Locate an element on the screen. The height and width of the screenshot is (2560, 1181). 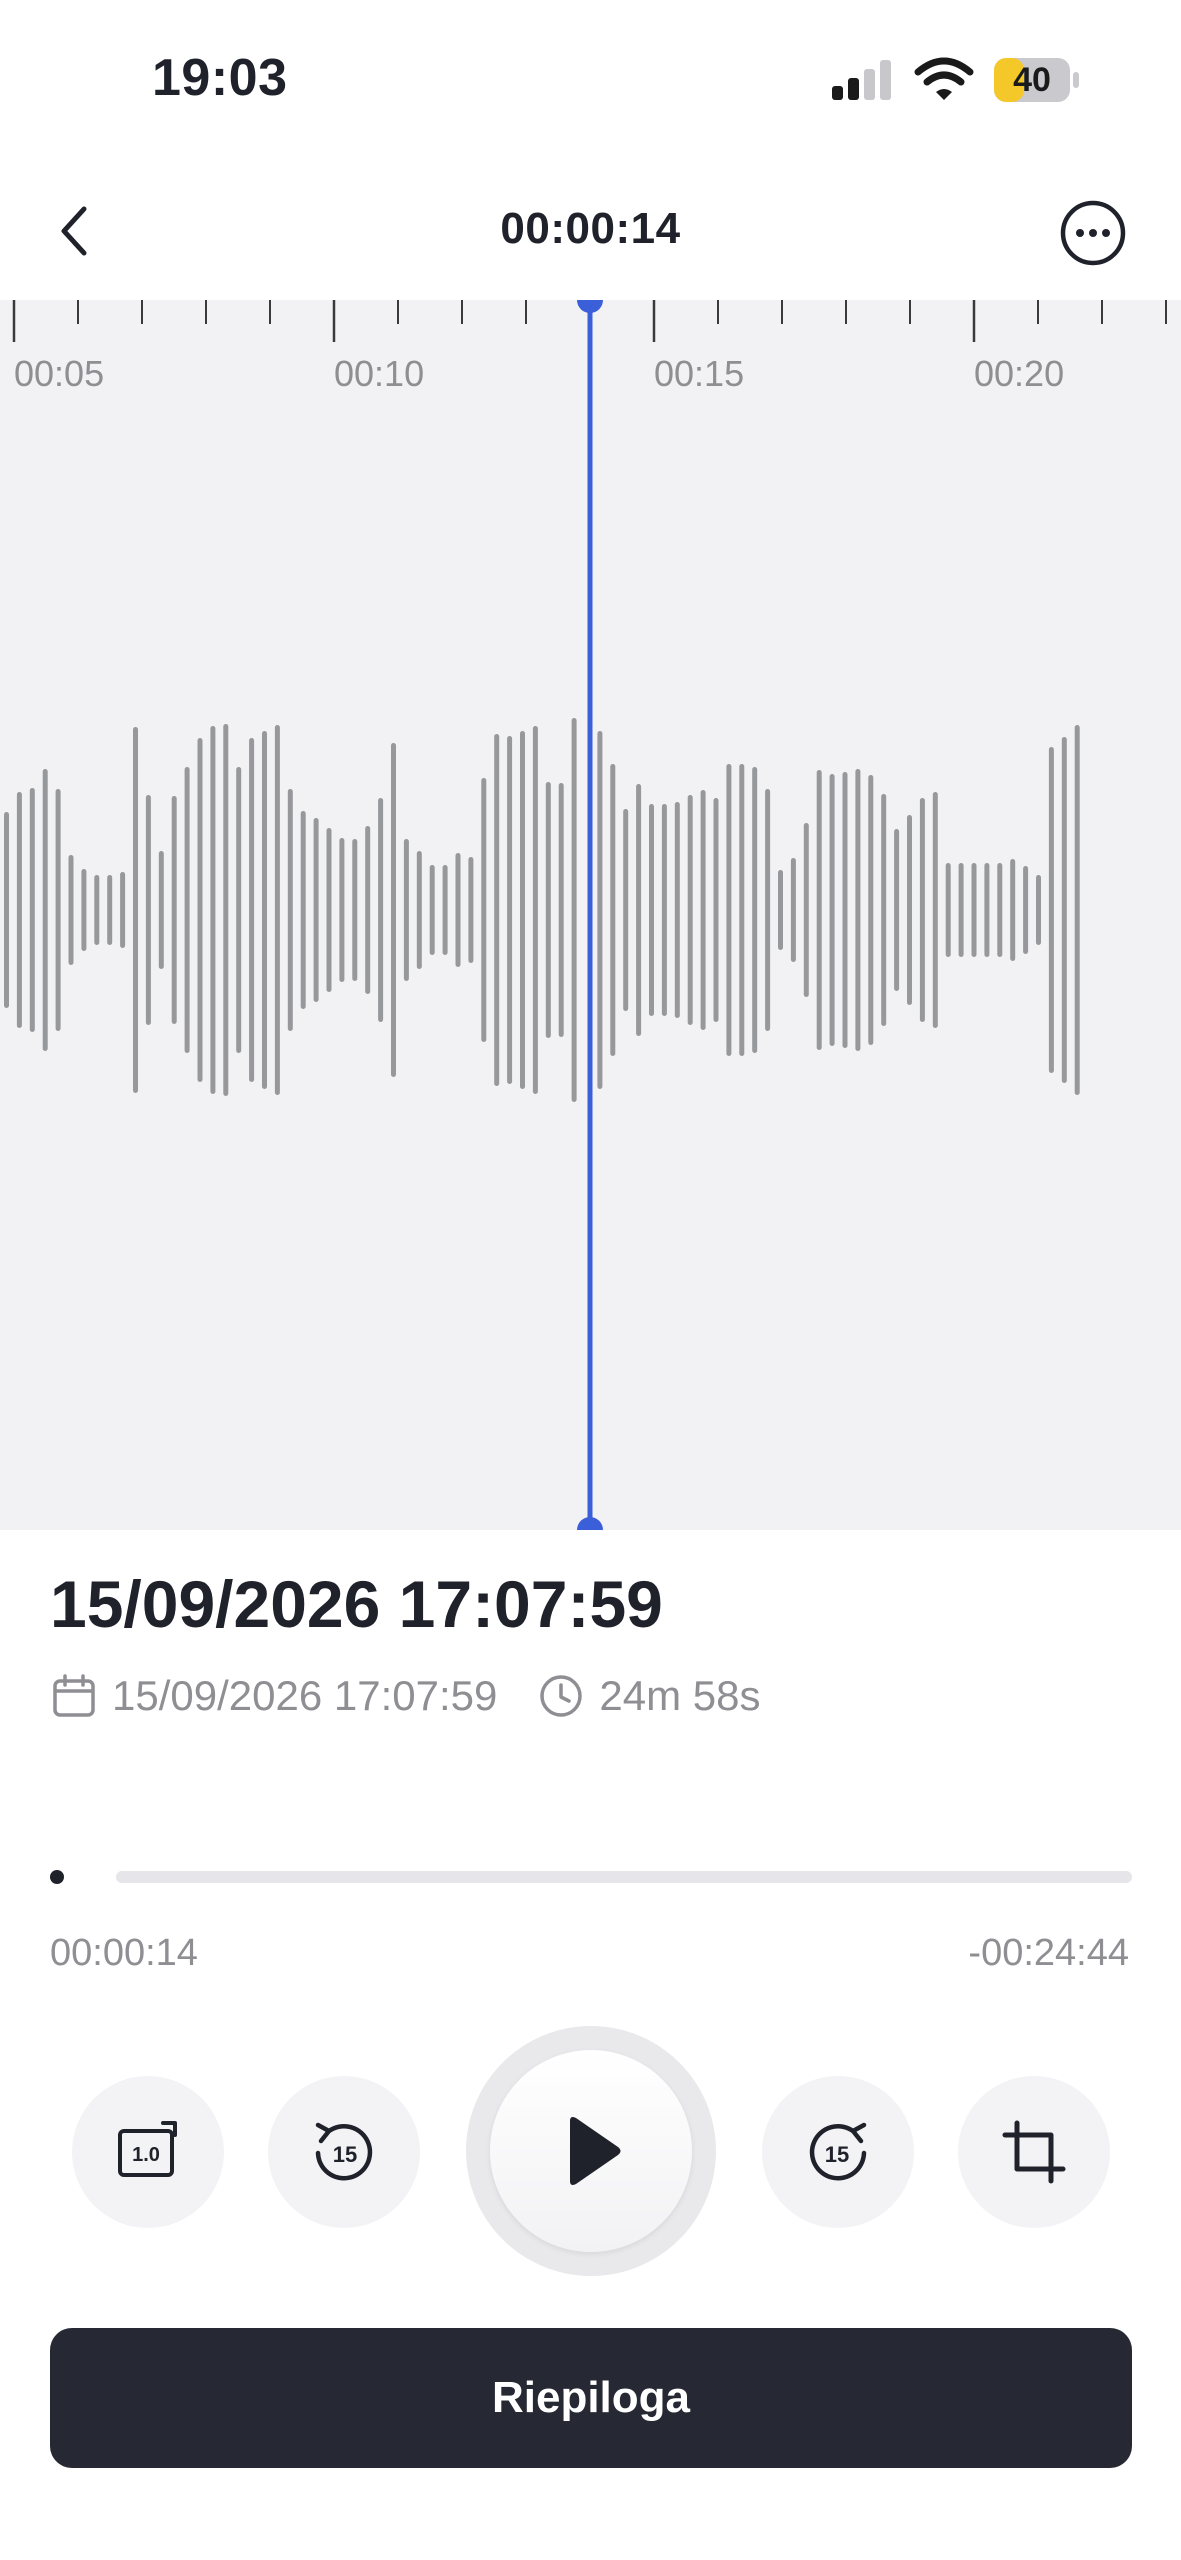
play-icon is located at coordinates (595, 2151).